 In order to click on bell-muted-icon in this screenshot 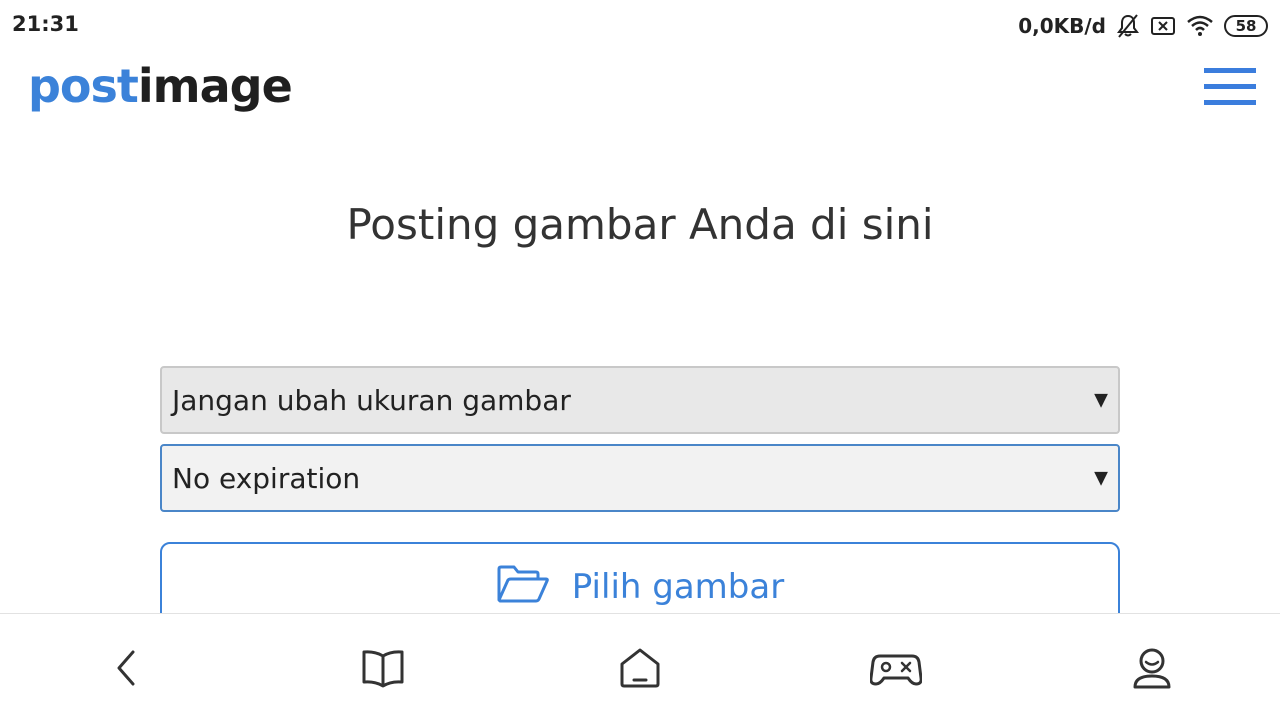, I will do `click(1128, 26)`.